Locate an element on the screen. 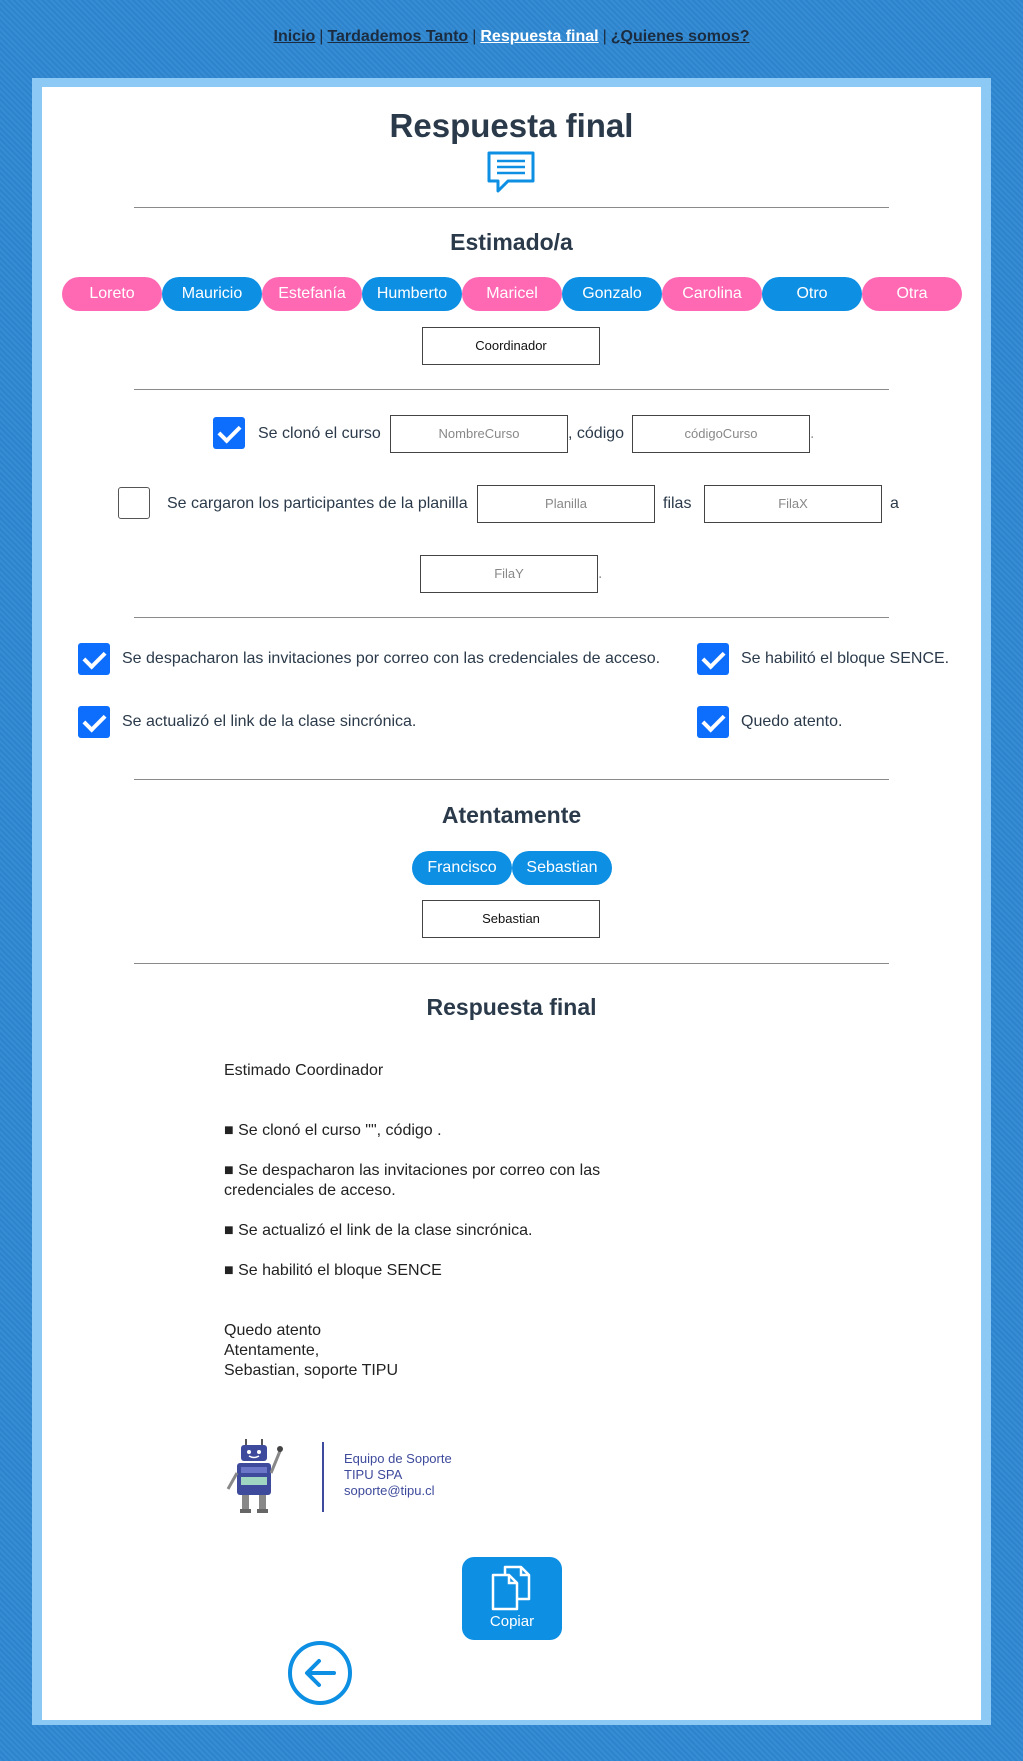 This screenshot has height=1761, width=1023. name-pill-otra: Otra is located at coordinates (912, 294).